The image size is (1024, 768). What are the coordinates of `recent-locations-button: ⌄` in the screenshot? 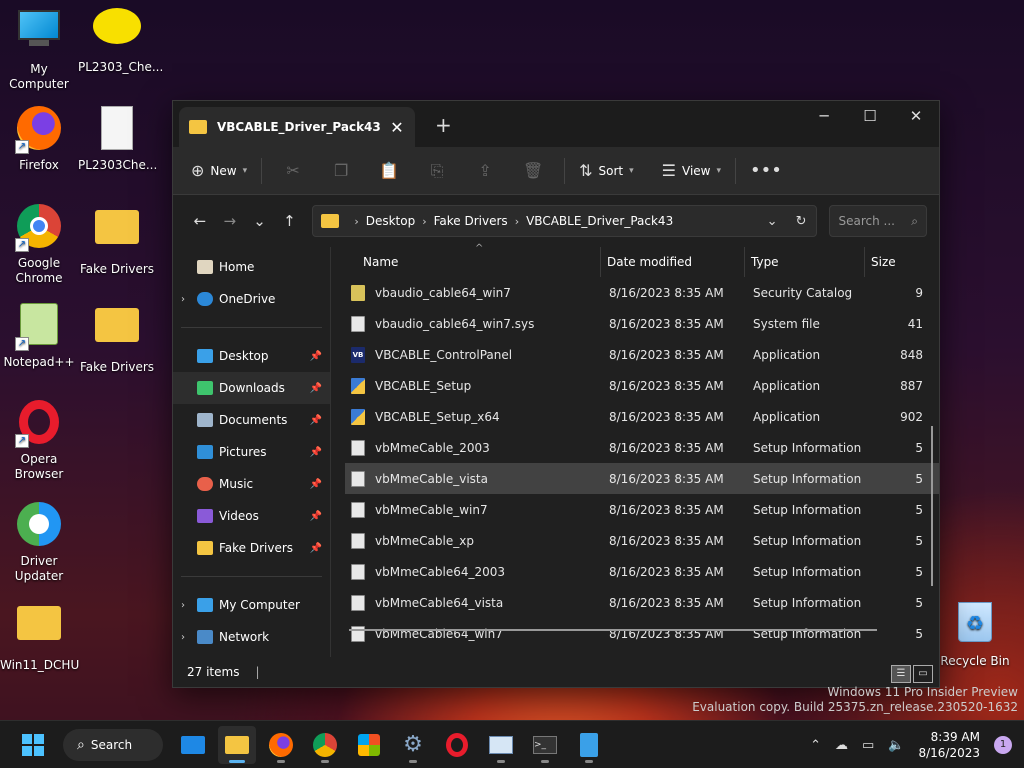 It's located at (260, 221).